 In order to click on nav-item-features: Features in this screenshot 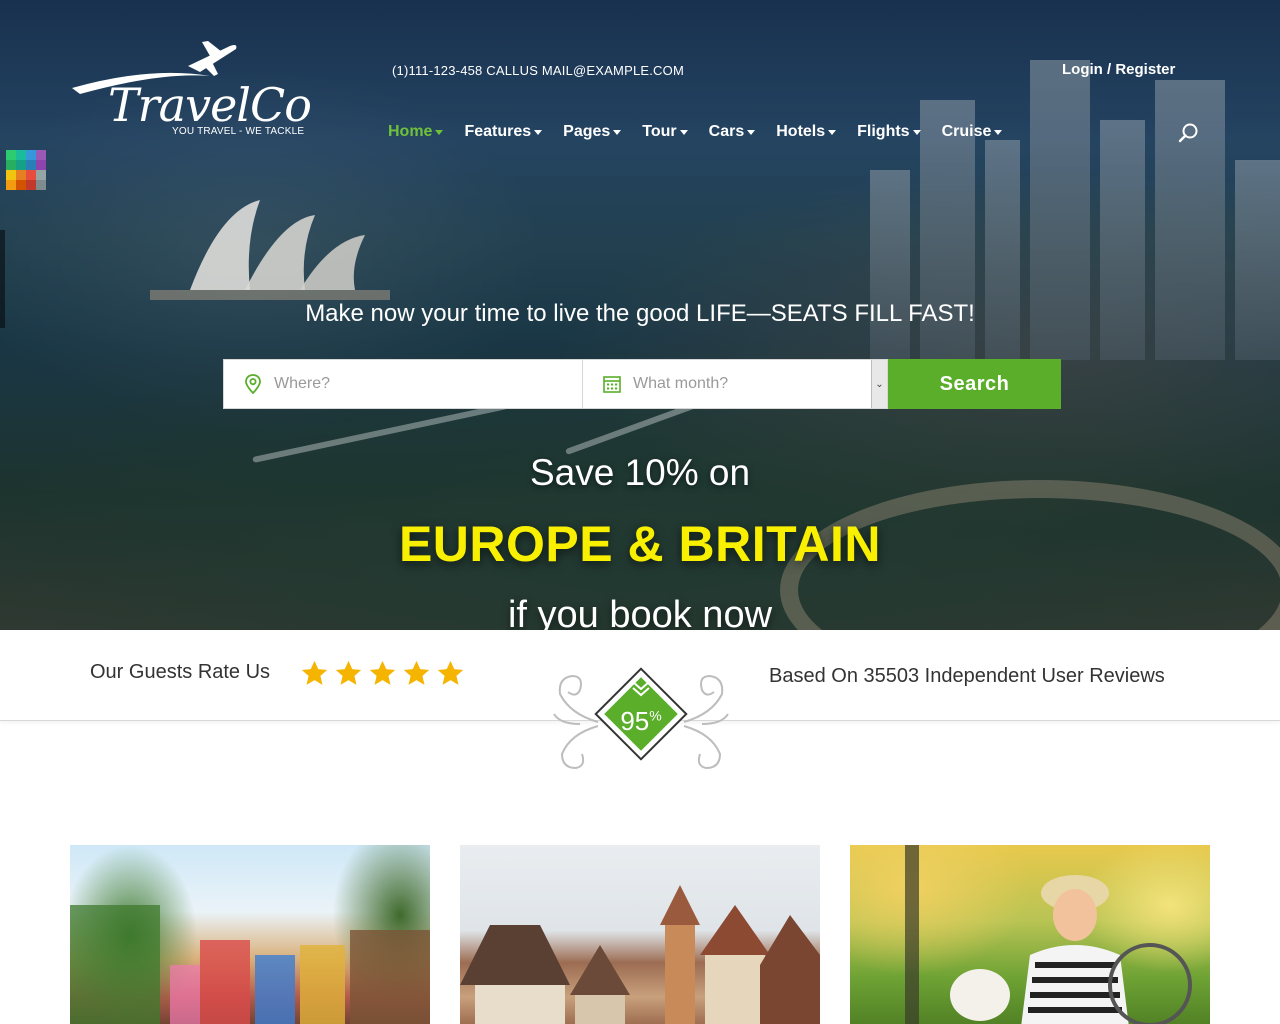, I will do `click(503, 132)`.